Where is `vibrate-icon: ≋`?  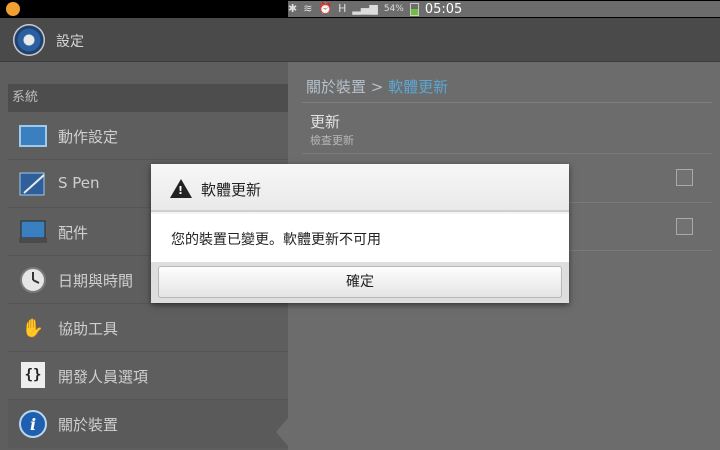 vibrate-icon: ≋ is located at coordinates (308, 8).